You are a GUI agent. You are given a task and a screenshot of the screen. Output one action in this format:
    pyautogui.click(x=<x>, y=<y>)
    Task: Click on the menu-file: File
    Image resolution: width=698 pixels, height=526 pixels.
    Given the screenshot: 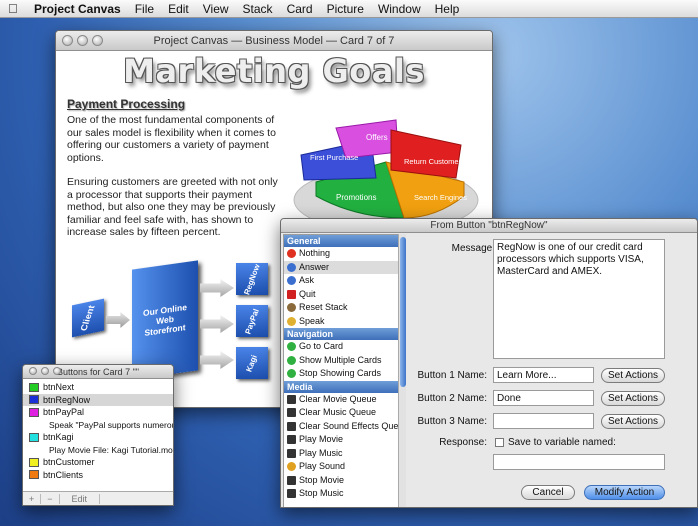 What is the action you would take?
    pyautogui.click(x=144, y=9)
    